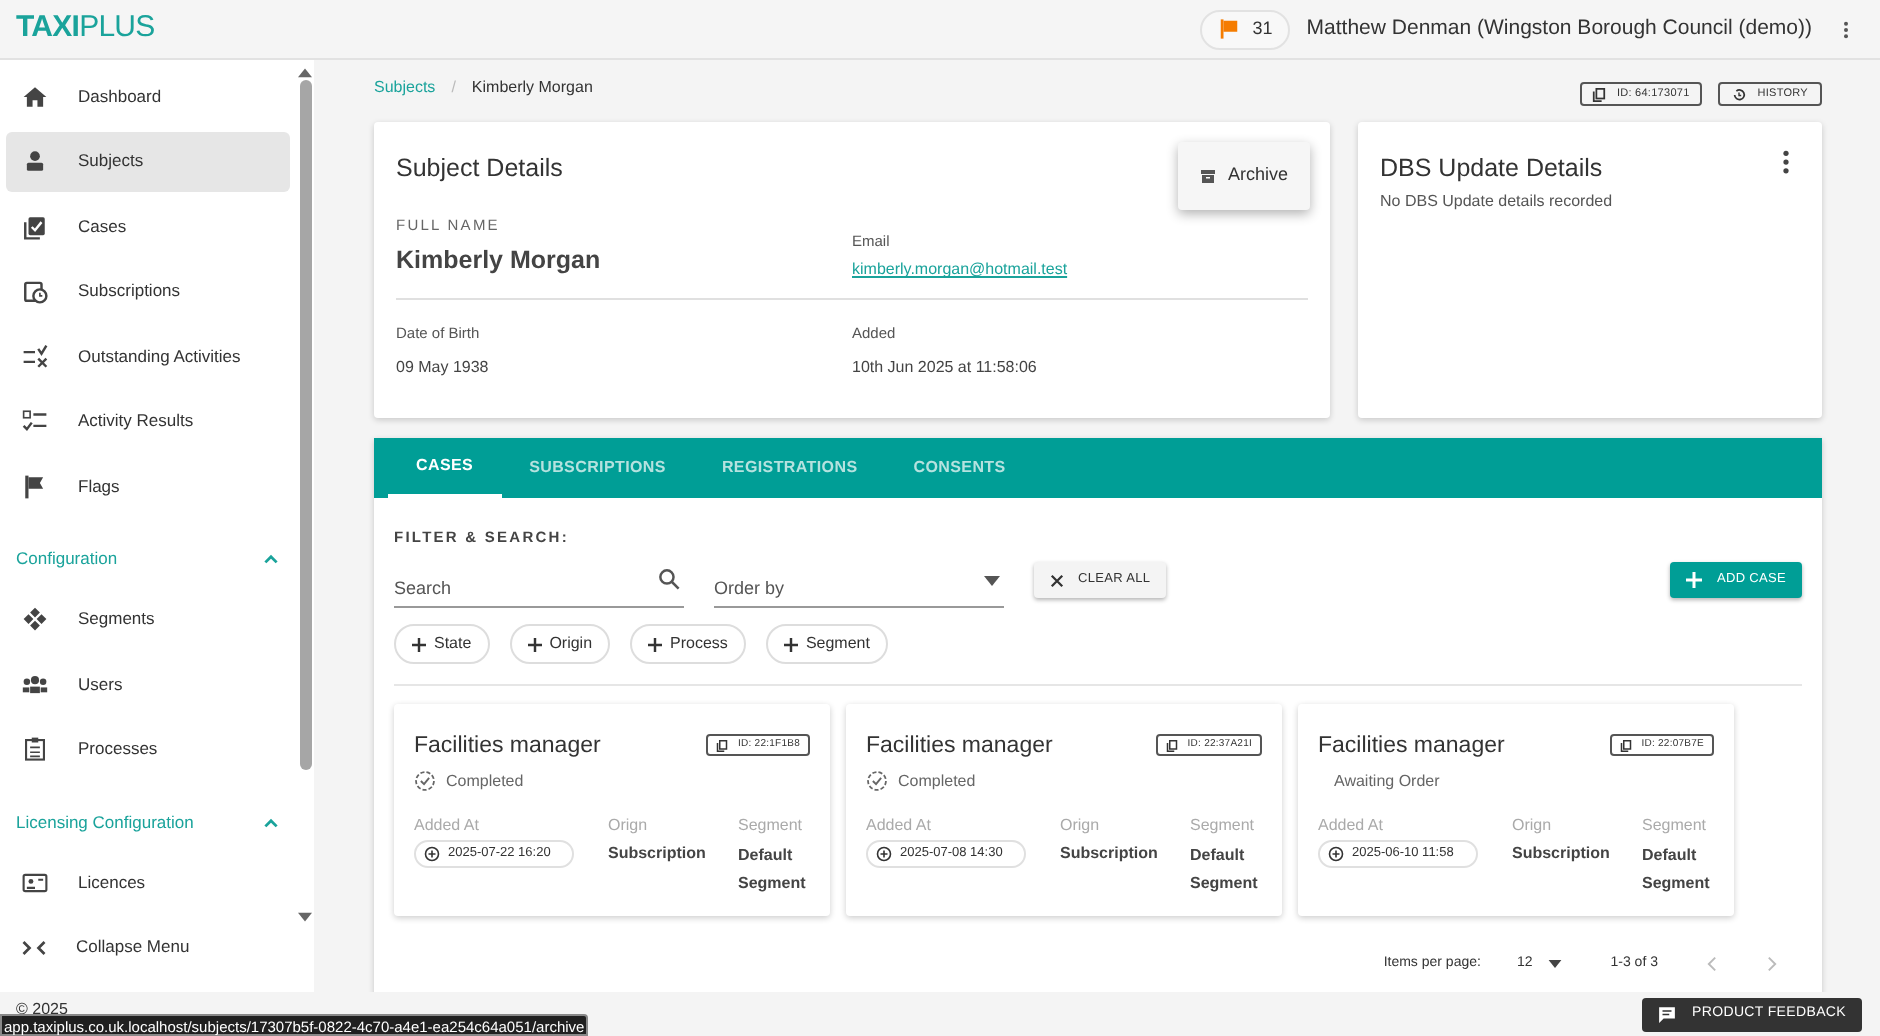 The height and width of the screenshot is (1036, 1880). Describe the element at coordinates (148, 486) in the screenshot. I see `nav-item: Flags` at that location.